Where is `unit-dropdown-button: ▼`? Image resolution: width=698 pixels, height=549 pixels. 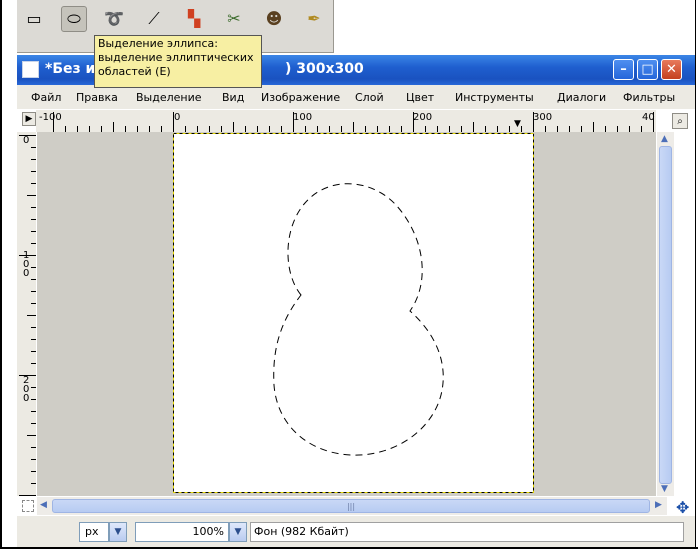
unit-dropdown-button: ▼ is located at coordinates (118, 532).